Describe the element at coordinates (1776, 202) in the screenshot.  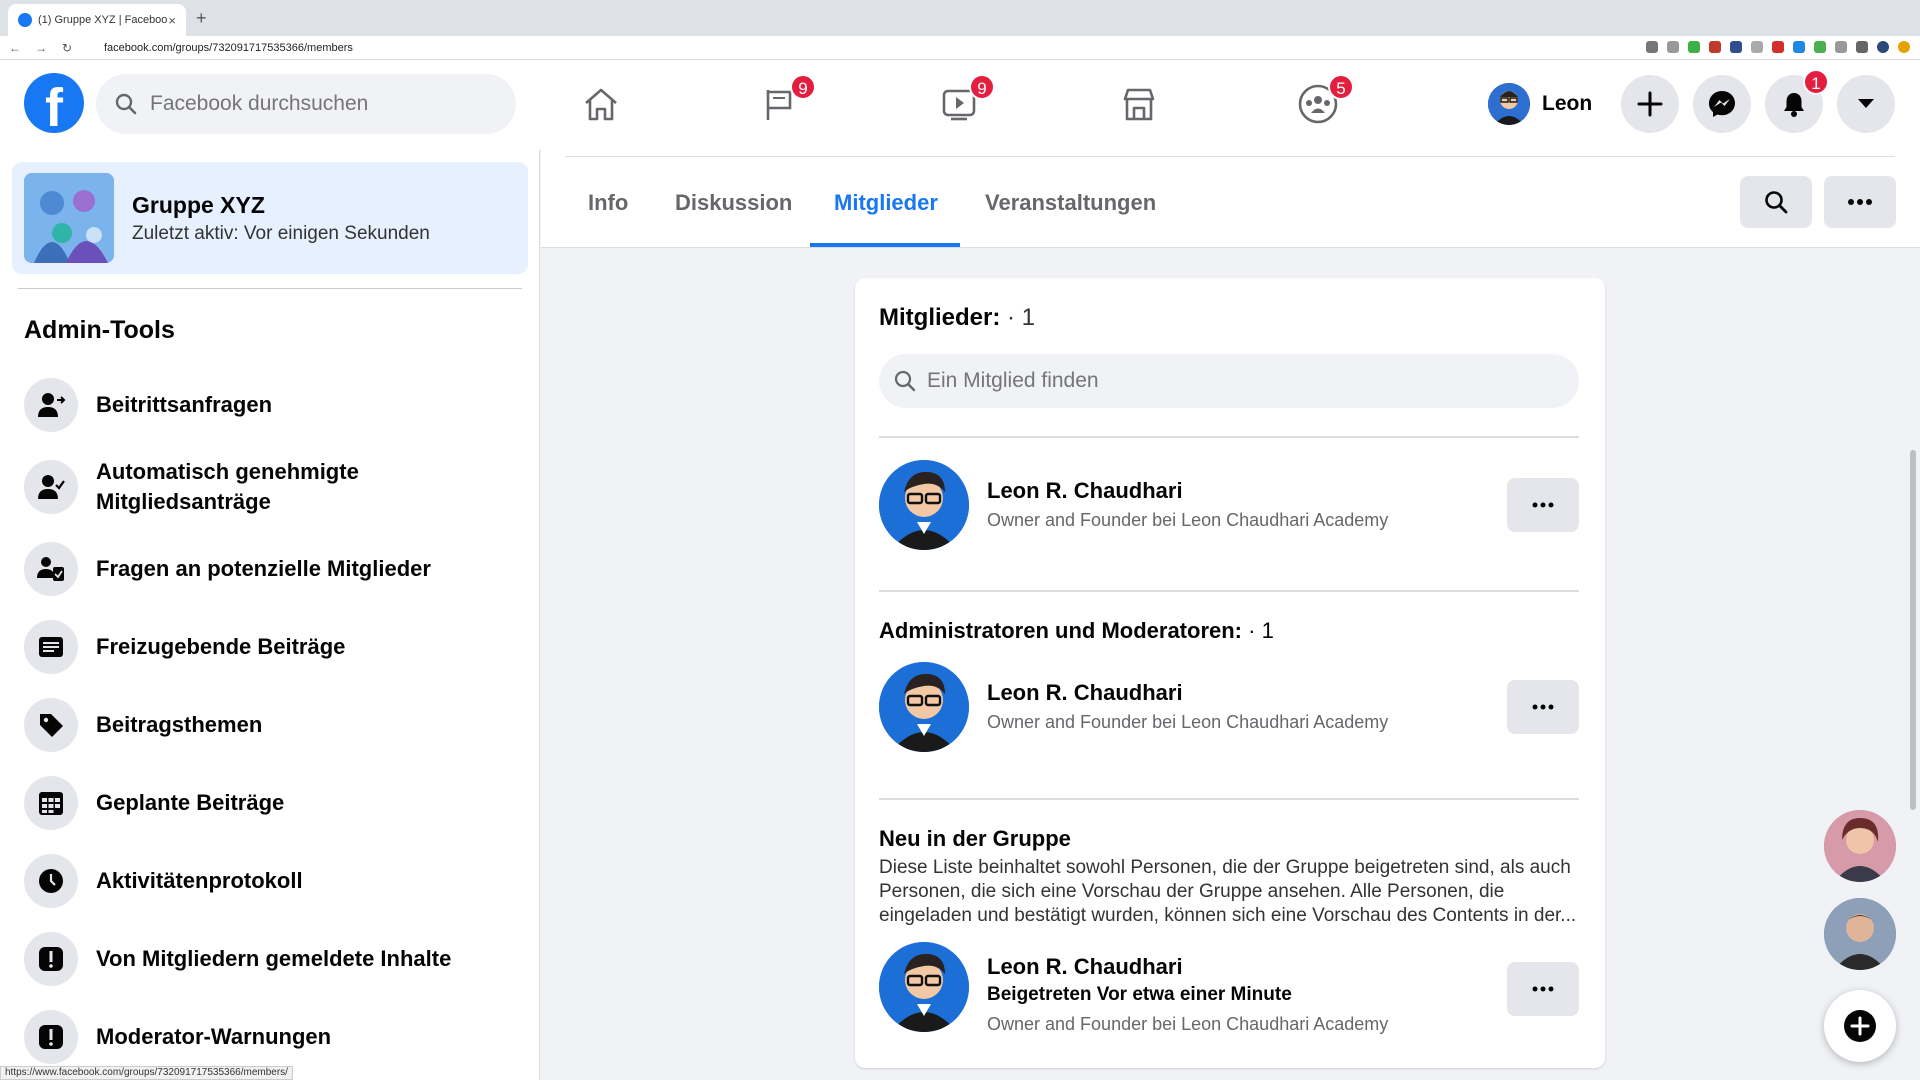
I see `group-search-button` at that location.